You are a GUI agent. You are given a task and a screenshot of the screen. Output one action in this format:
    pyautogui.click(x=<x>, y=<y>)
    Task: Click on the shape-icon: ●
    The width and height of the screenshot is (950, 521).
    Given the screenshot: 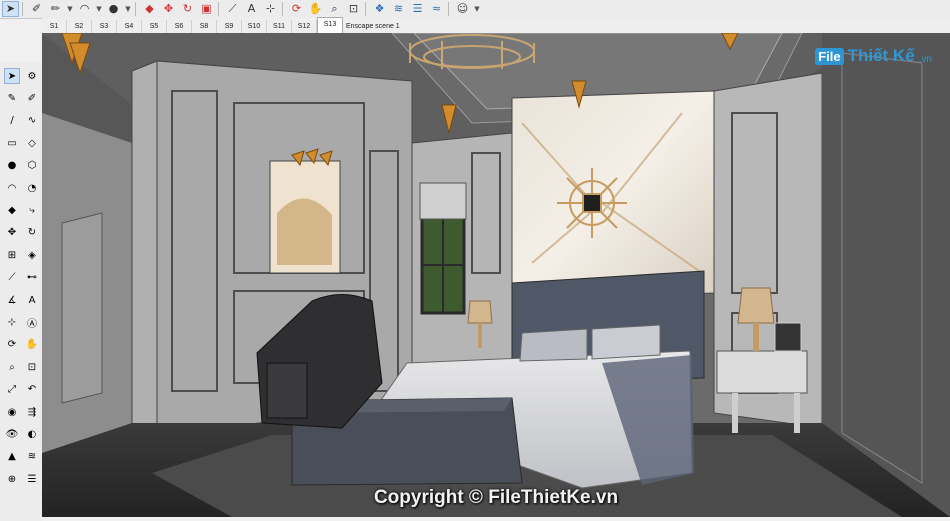 What is the action you would take?
    pyautogui.click(x=113, y=9)
    